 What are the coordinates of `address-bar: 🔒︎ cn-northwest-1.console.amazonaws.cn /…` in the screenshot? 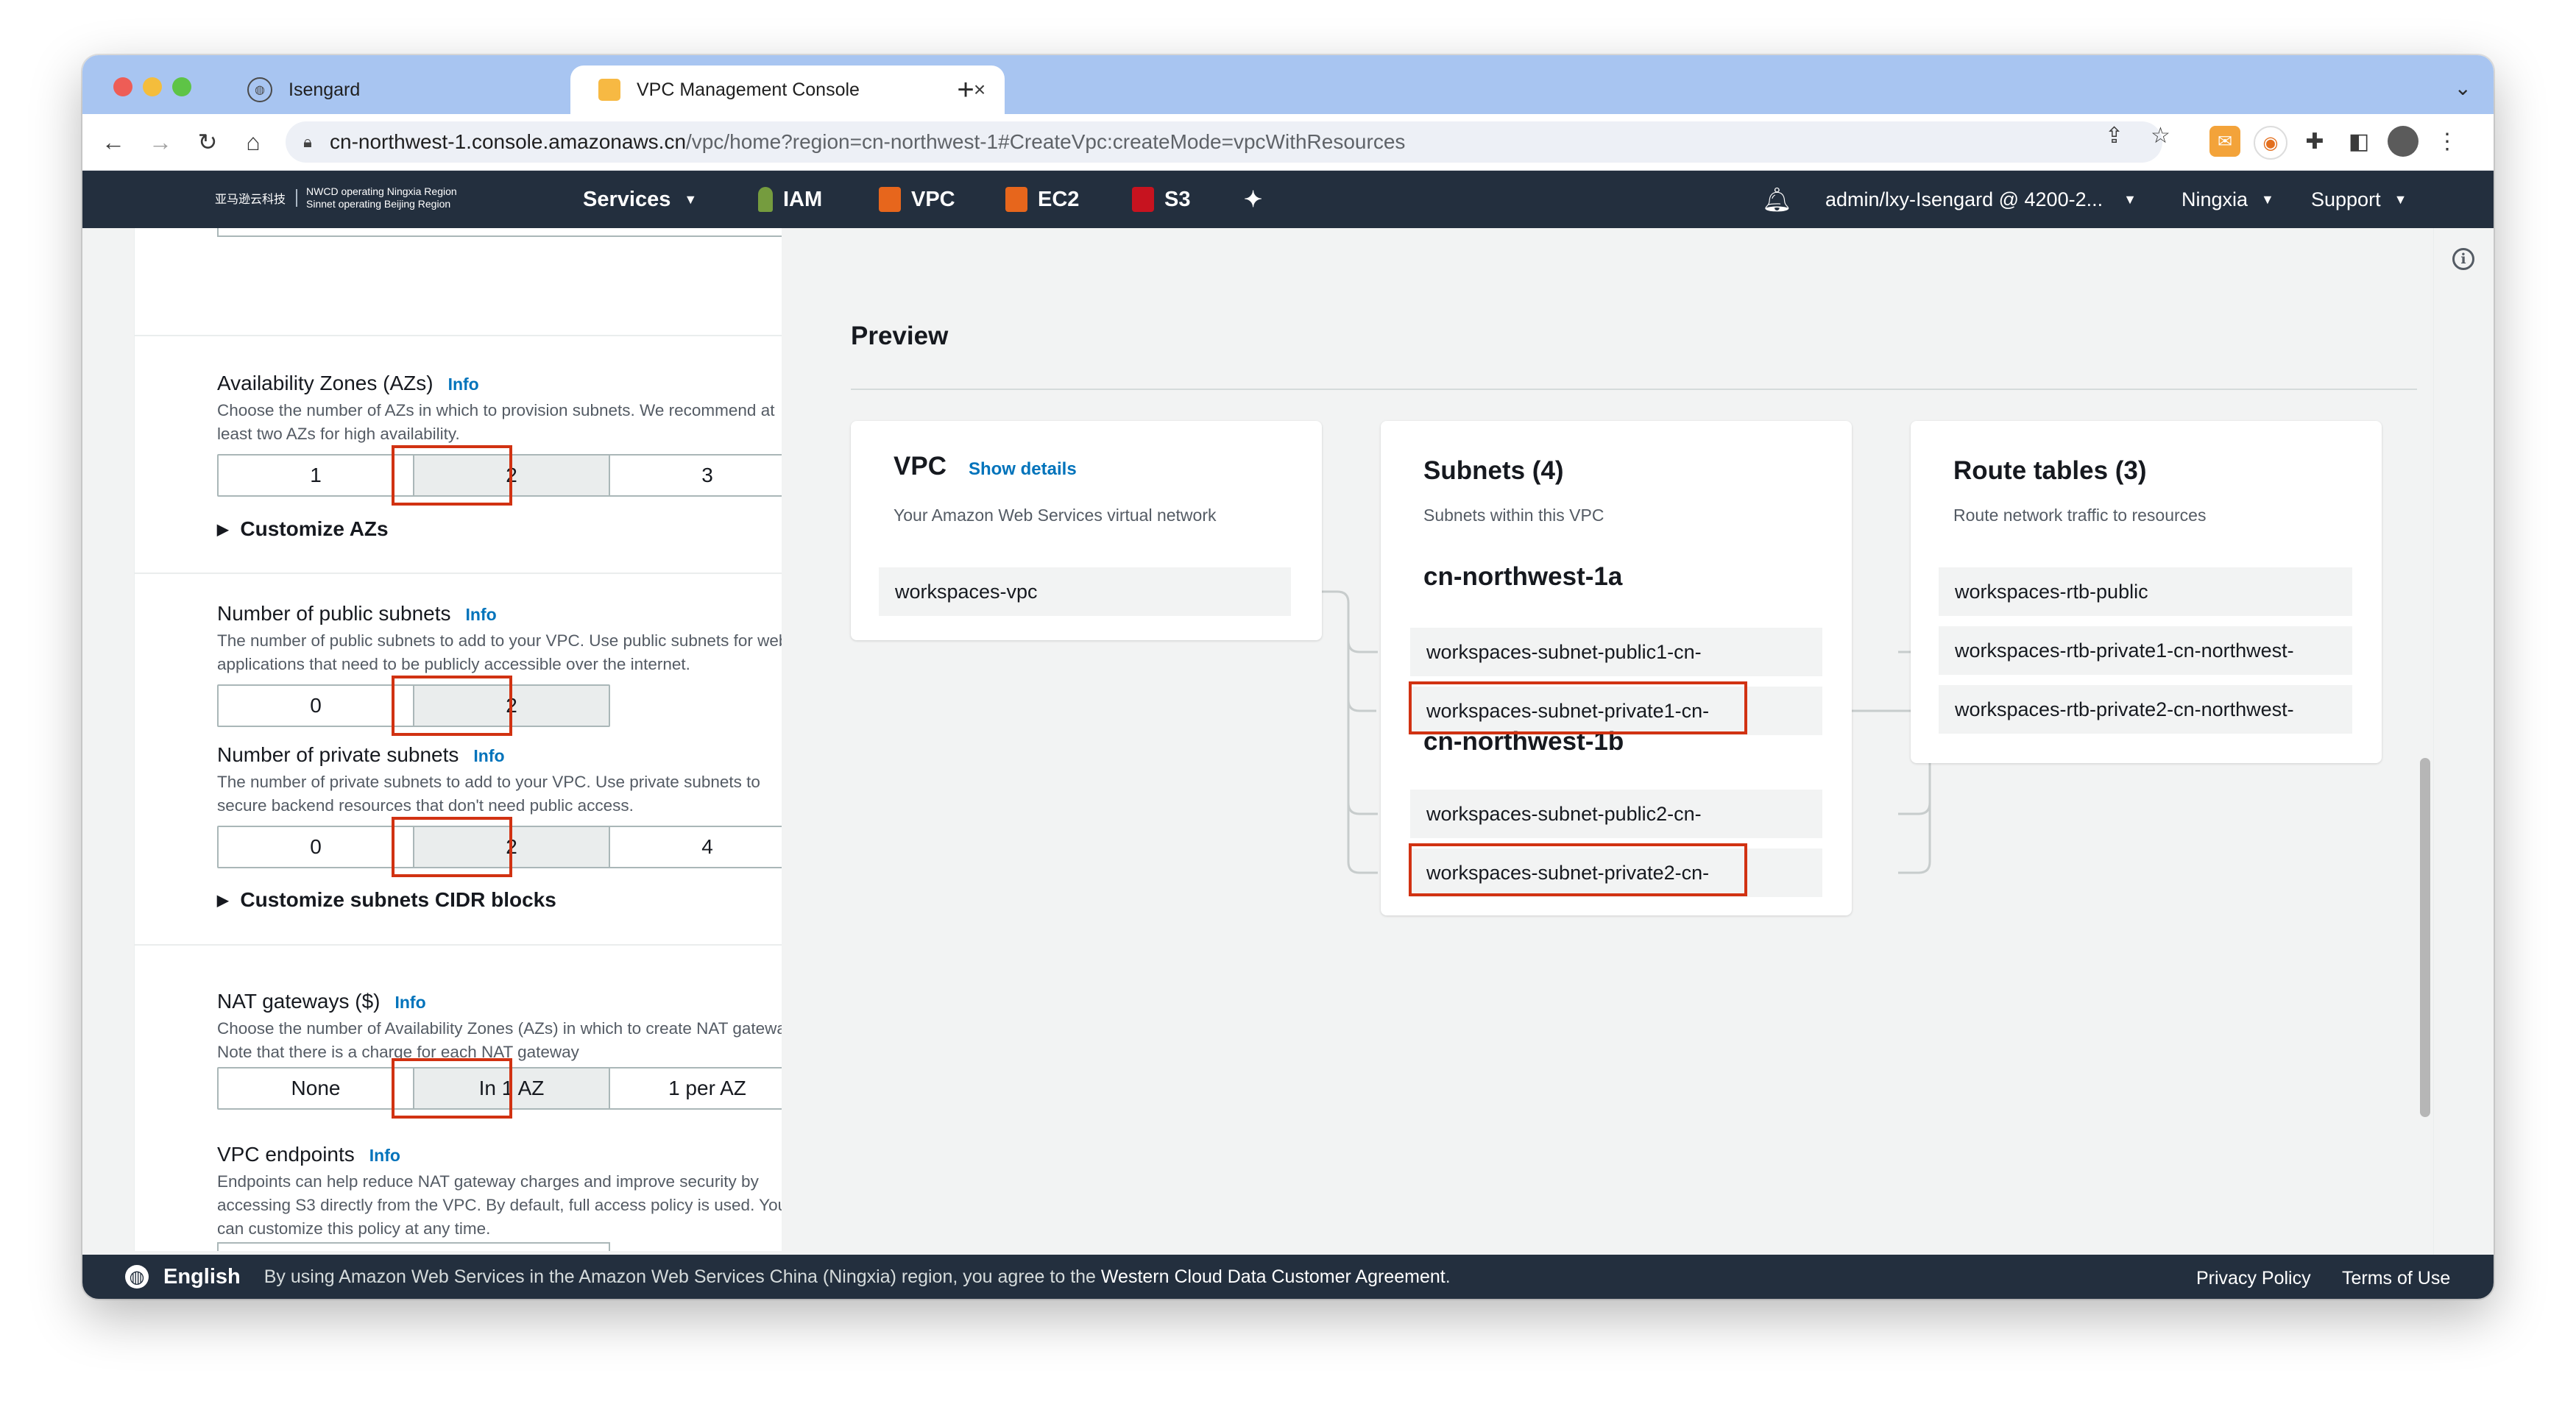 It's located at (1224, 142).